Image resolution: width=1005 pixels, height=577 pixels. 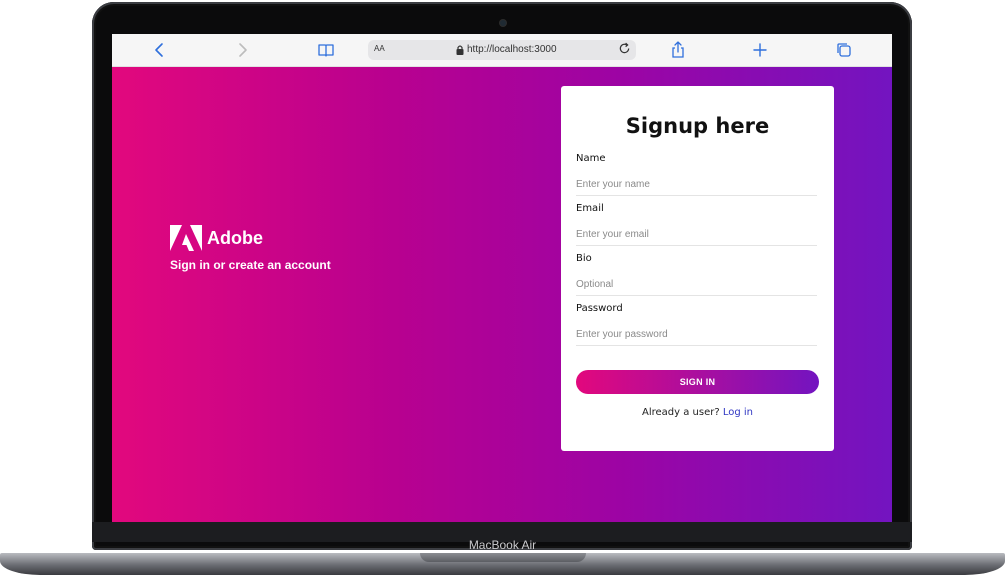 I want to click on email-field, so click(x=696, y=234).